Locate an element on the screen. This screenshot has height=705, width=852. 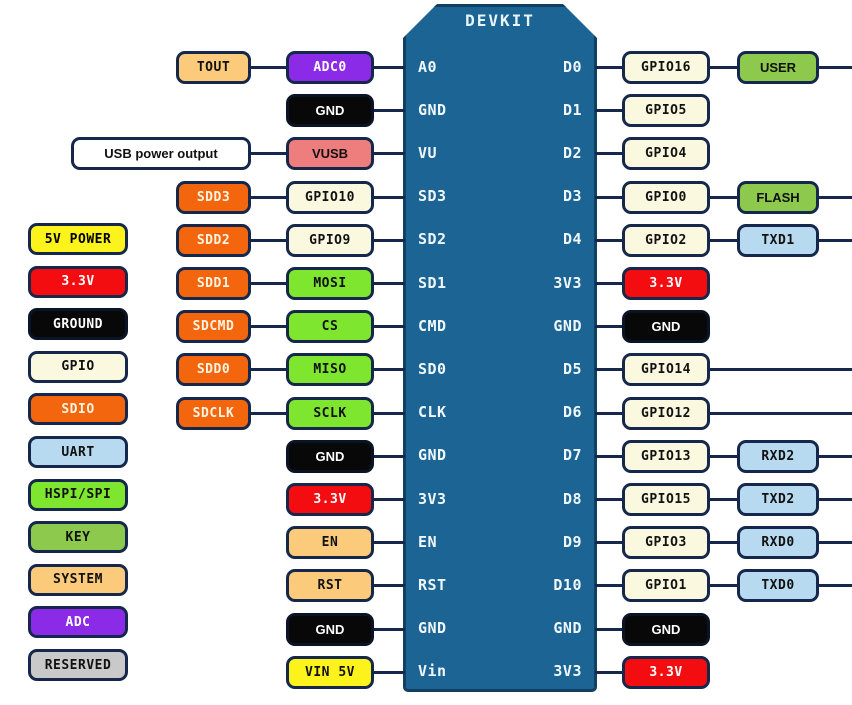
box-label: 5V POWER is located at coordinates (78, 239).